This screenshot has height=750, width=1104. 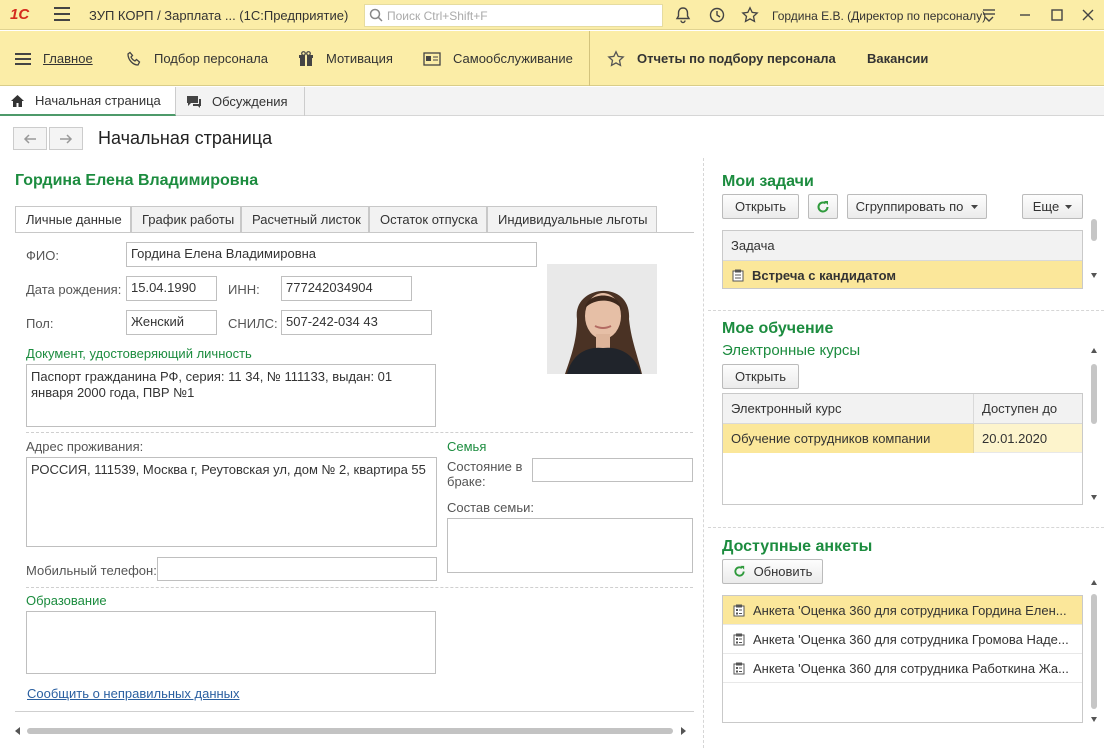 I want to click on snils-field: 507-242-034 43, so click(x=356, y=322).